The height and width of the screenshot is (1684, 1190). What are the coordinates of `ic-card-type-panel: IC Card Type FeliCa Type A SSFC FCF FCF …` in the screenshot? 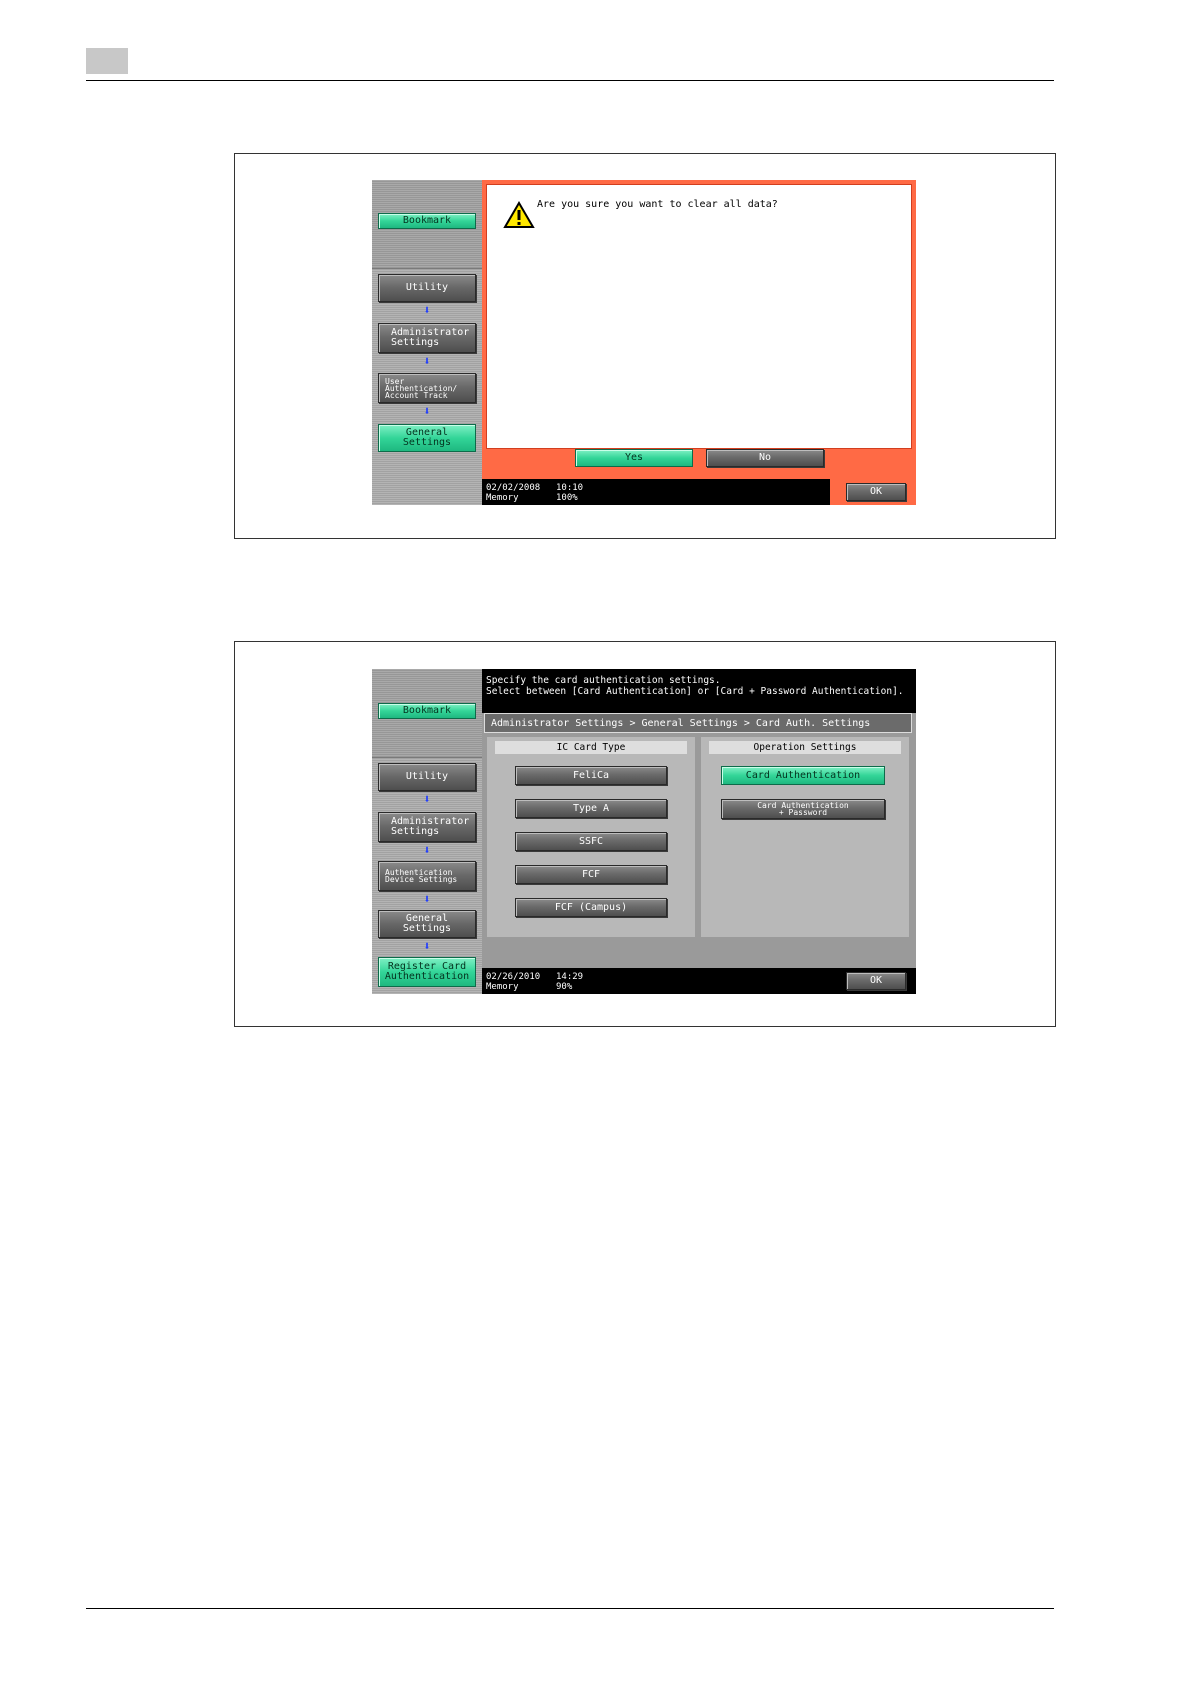 It's located at (591, 837).